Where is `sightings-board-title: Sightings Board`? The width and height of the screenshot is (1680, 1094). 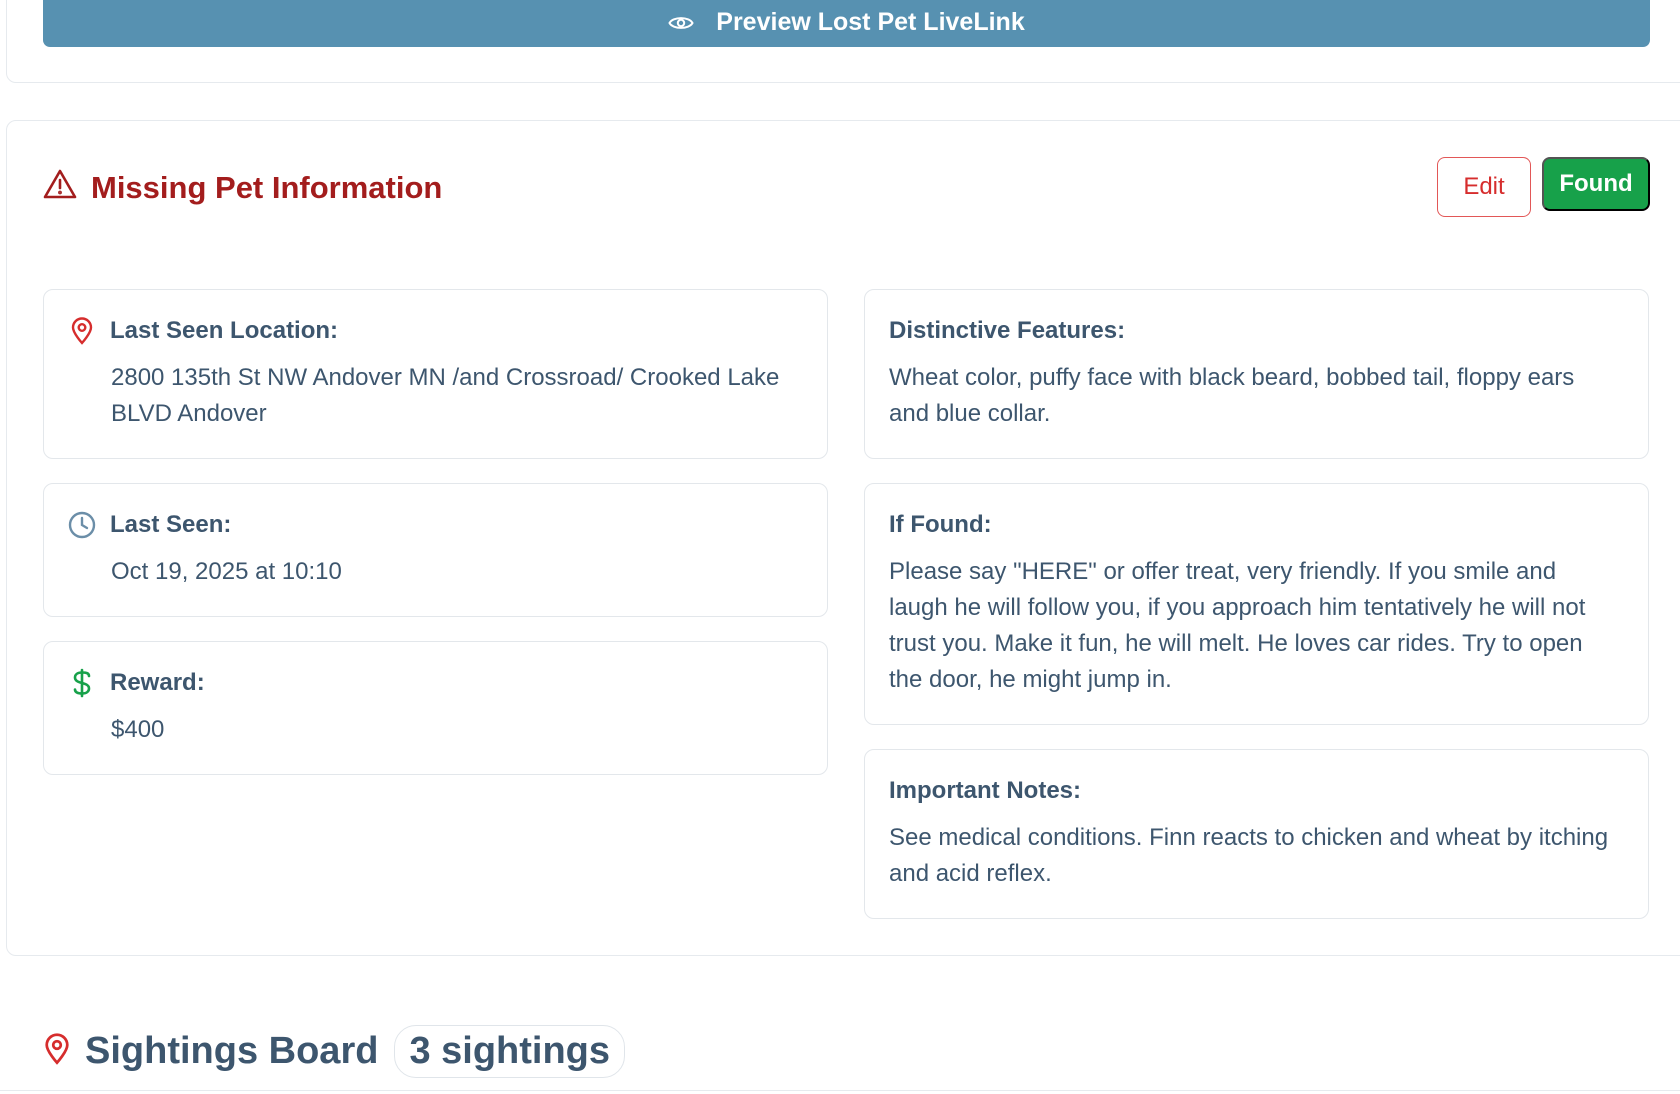
sightings-board-title: Sightings Board is located at coordinates (232, 1051).